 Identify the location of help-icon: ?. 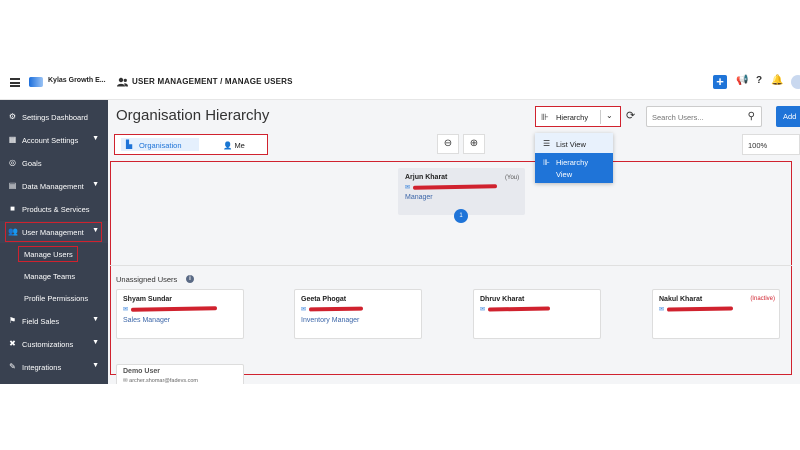
(759, 80).